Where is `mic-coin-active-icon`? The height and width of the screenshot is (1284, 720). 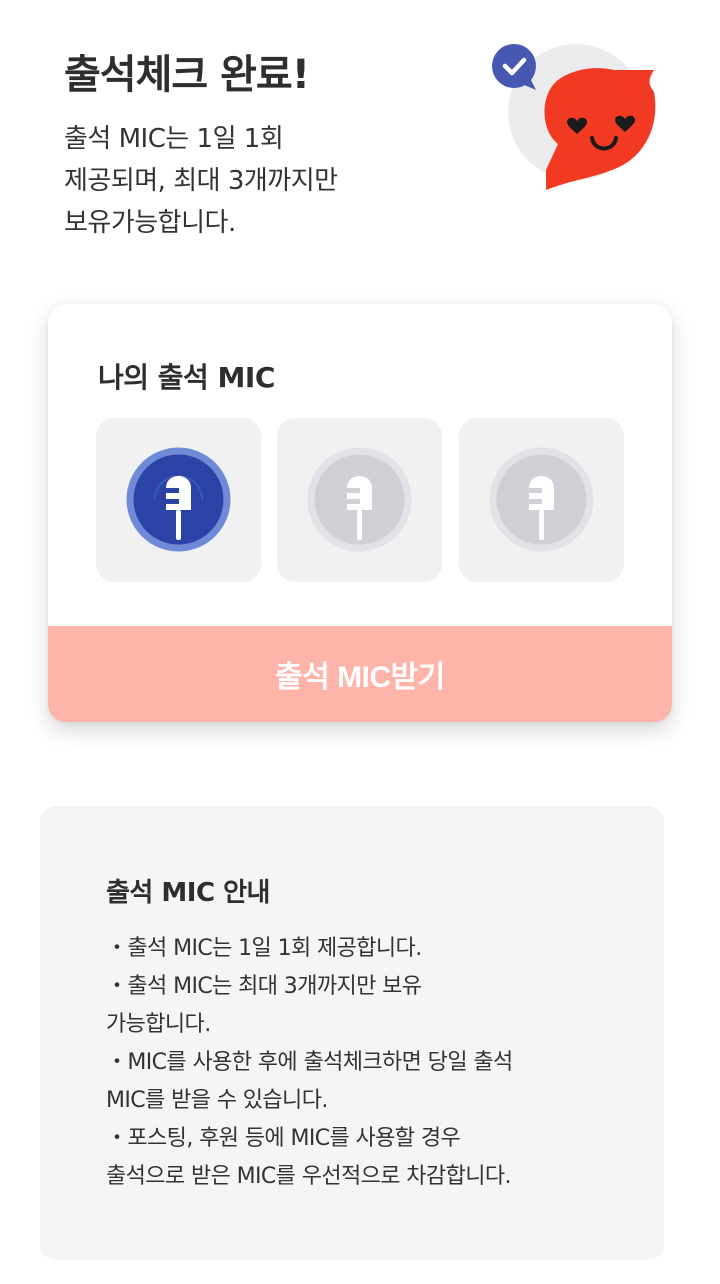 mic-coin-active-icon is located at coordinates (178, 499).